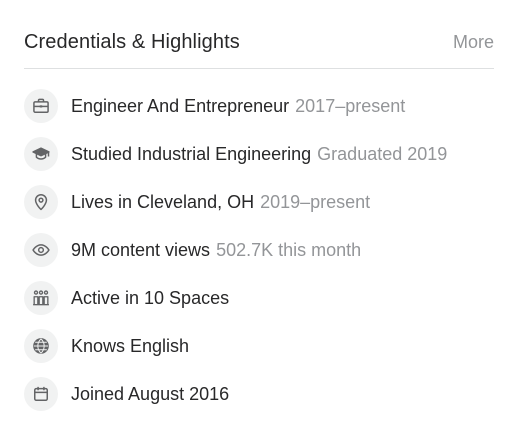  I want to click on credential-secondary: 2017–present, so click(350, 105).